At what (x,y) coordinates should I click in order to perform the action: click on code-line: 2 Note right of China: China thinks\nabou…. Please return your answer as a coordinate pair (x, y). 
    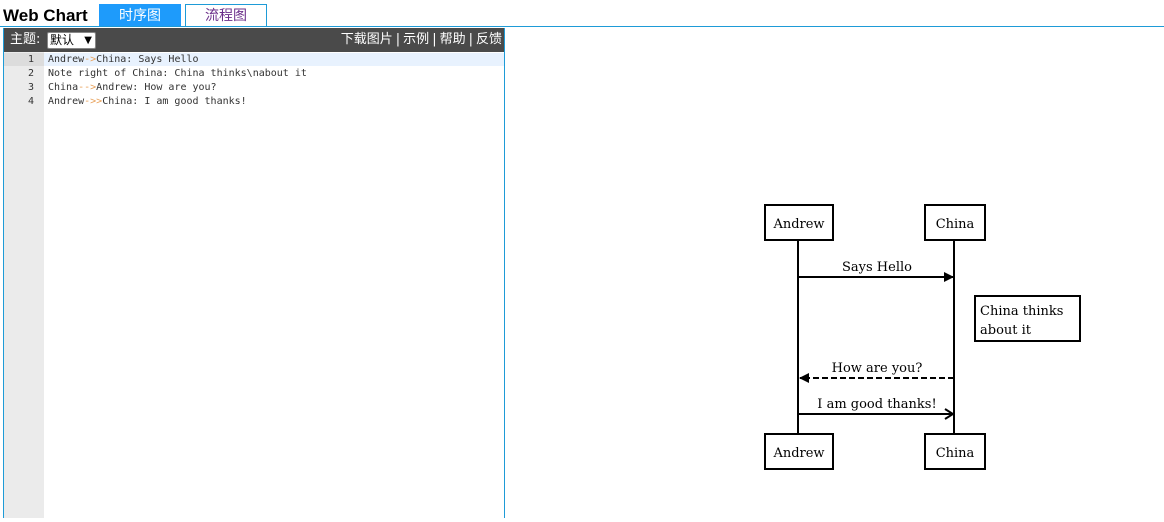
    Looking at the image, I should click on (254, 74).